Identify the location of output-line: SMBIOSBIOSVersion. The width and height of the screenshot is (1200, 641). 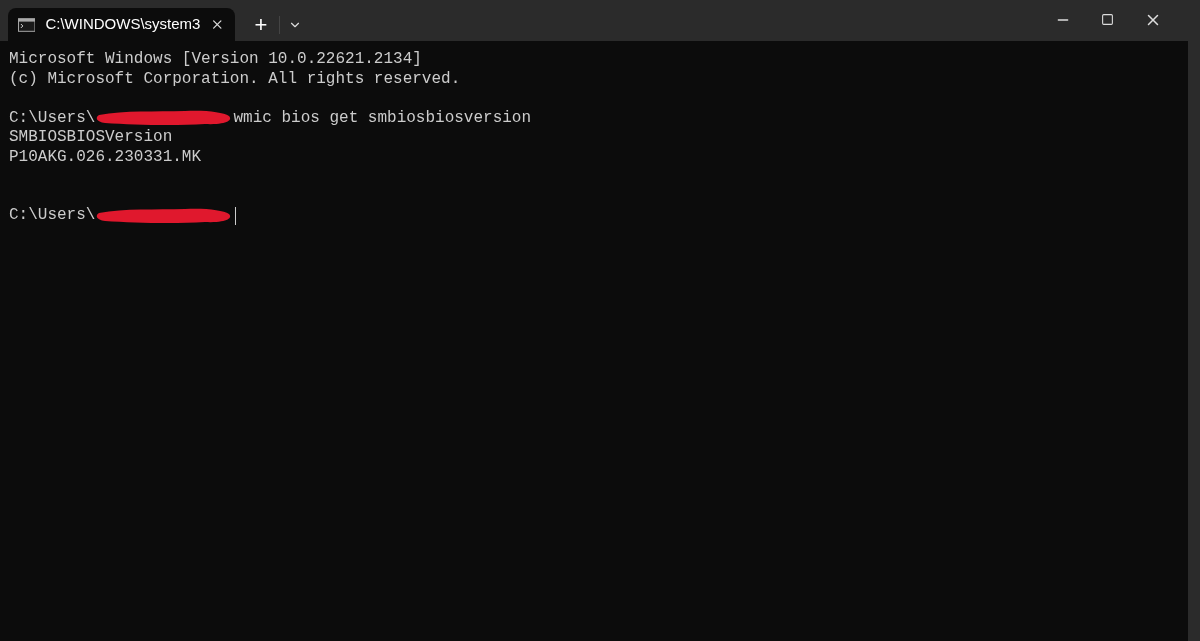
(91, 138).